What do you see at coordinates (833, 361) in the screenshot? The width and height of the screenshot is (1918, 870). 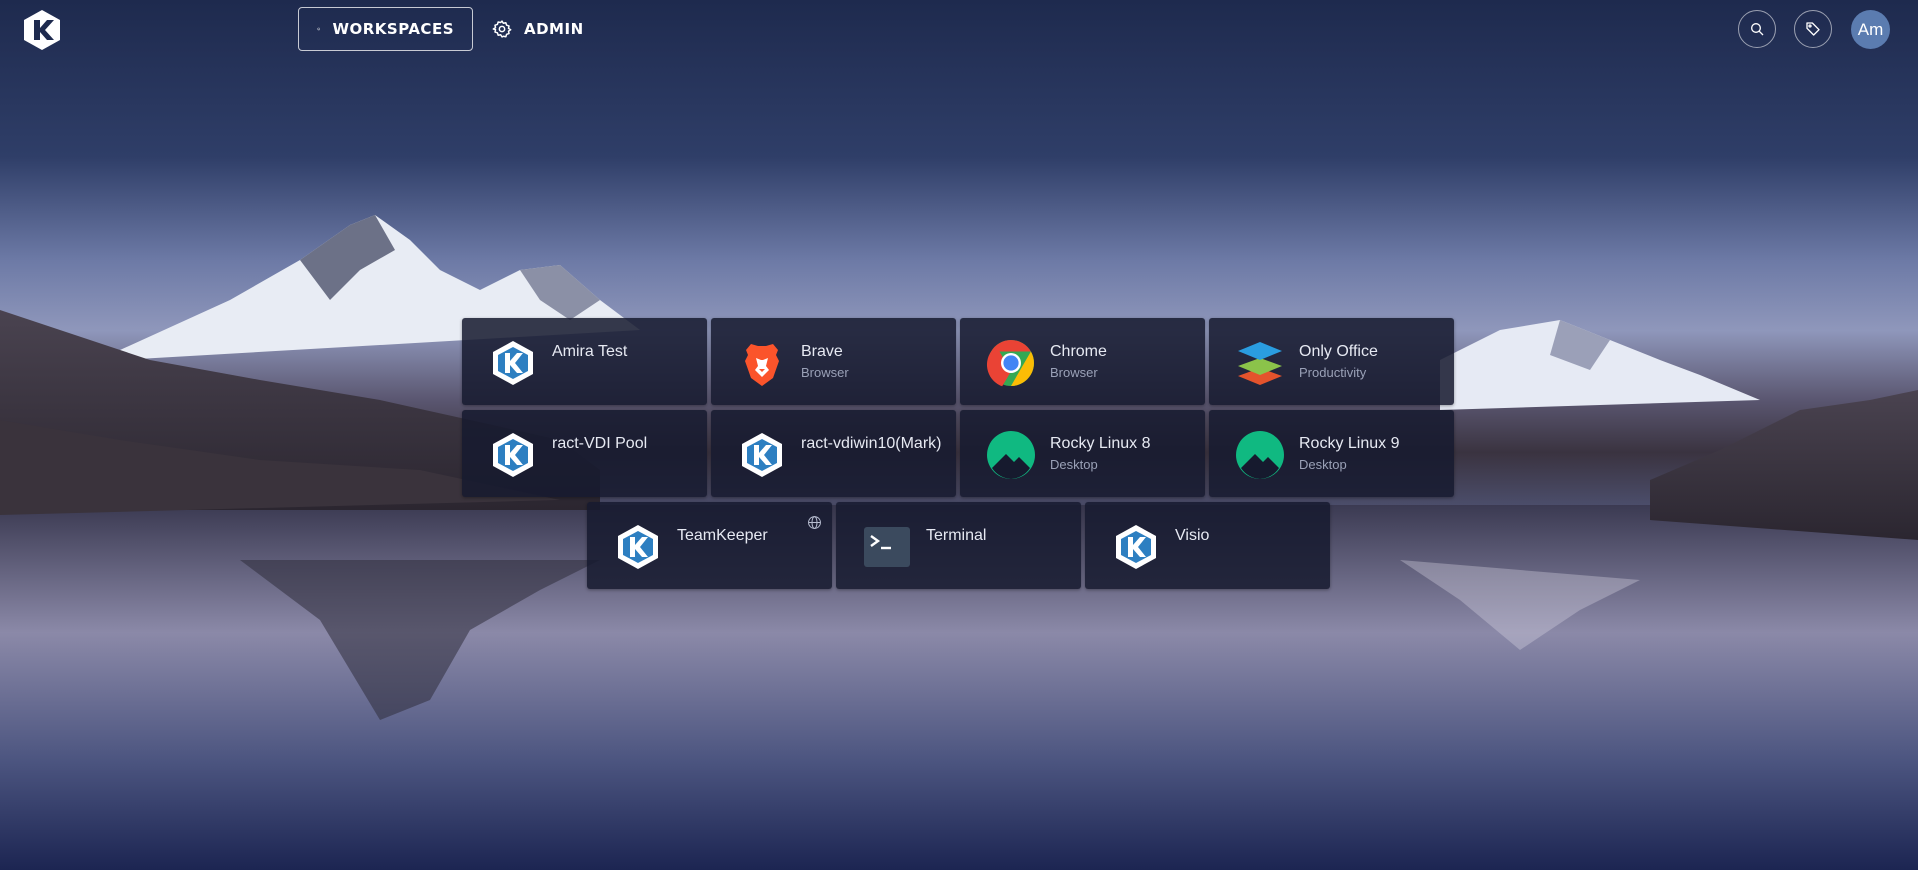 I see `workspace-tile-brave: Brave Browser` at bounding box center [833, 361].